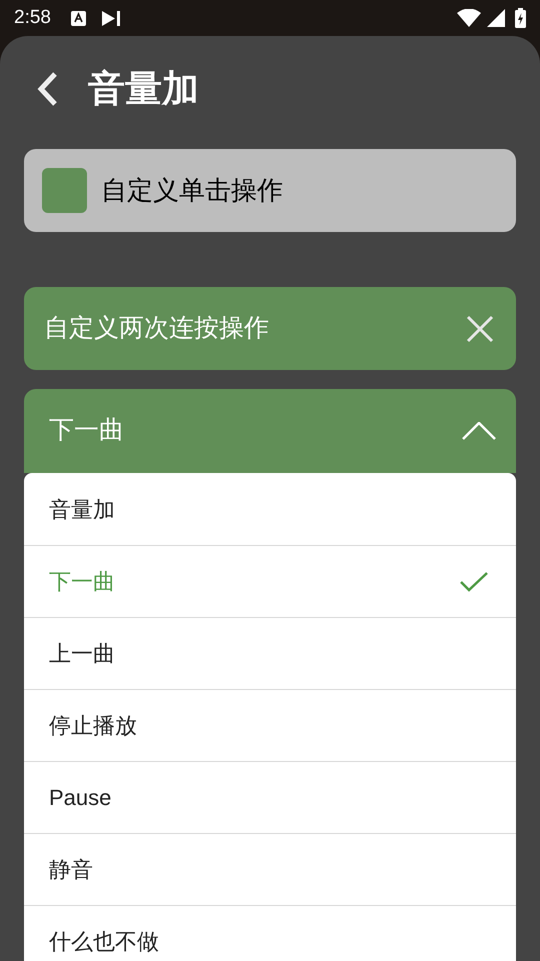 The image size is (540, 961). What do you see at coordinates (270, 509) in the screenshot?
I see `option-item: 音量加` at bounding box center [270, 509].